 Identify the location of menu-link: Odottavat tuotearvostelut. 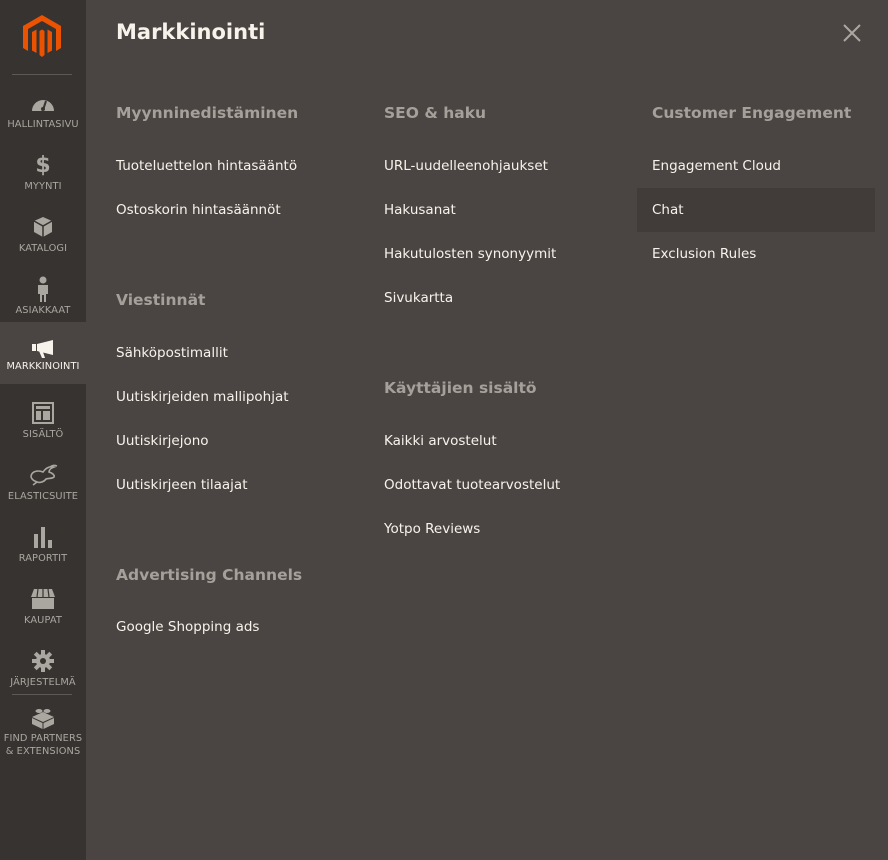
(464, 485).